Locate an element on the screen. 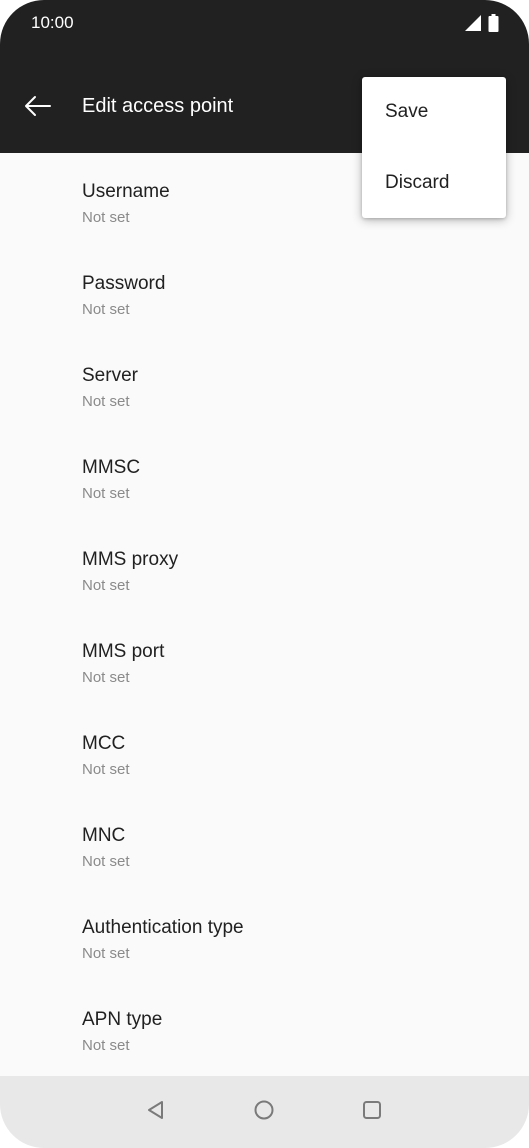  back-triangle-icon is located at coordinates (156, 1112).